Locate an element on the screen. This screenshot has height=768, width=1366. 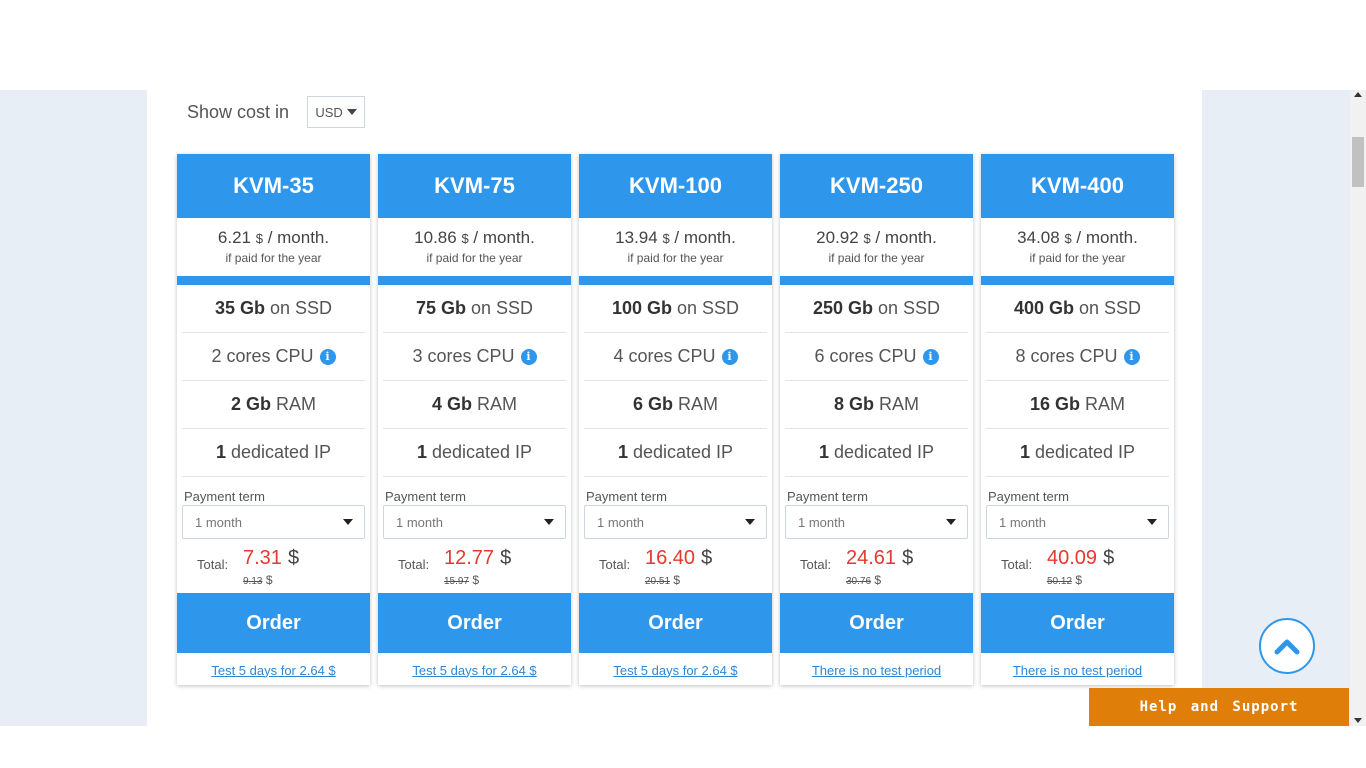
total-value: 12.77 is located at coordinates (469, 558).